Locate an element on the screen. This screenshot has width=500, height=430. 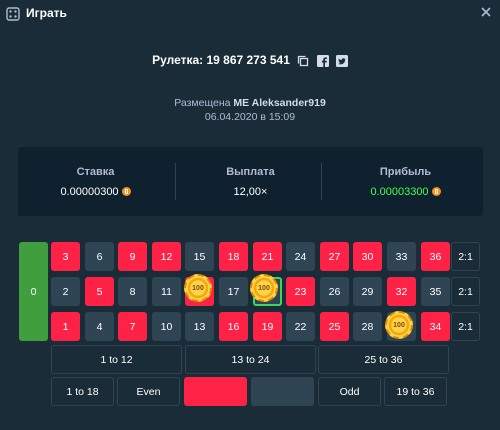
placed-date: 06.04.2020 в 15:09 is located at coordinates (250, 117).